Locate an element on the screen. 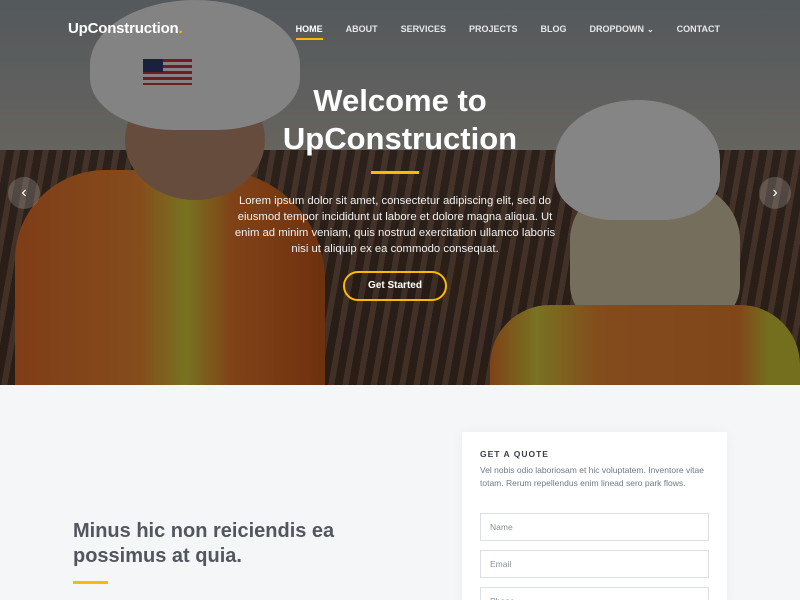 The image size is (800, 600). get-started-button: Get Started is located at coordinates (395, 286).